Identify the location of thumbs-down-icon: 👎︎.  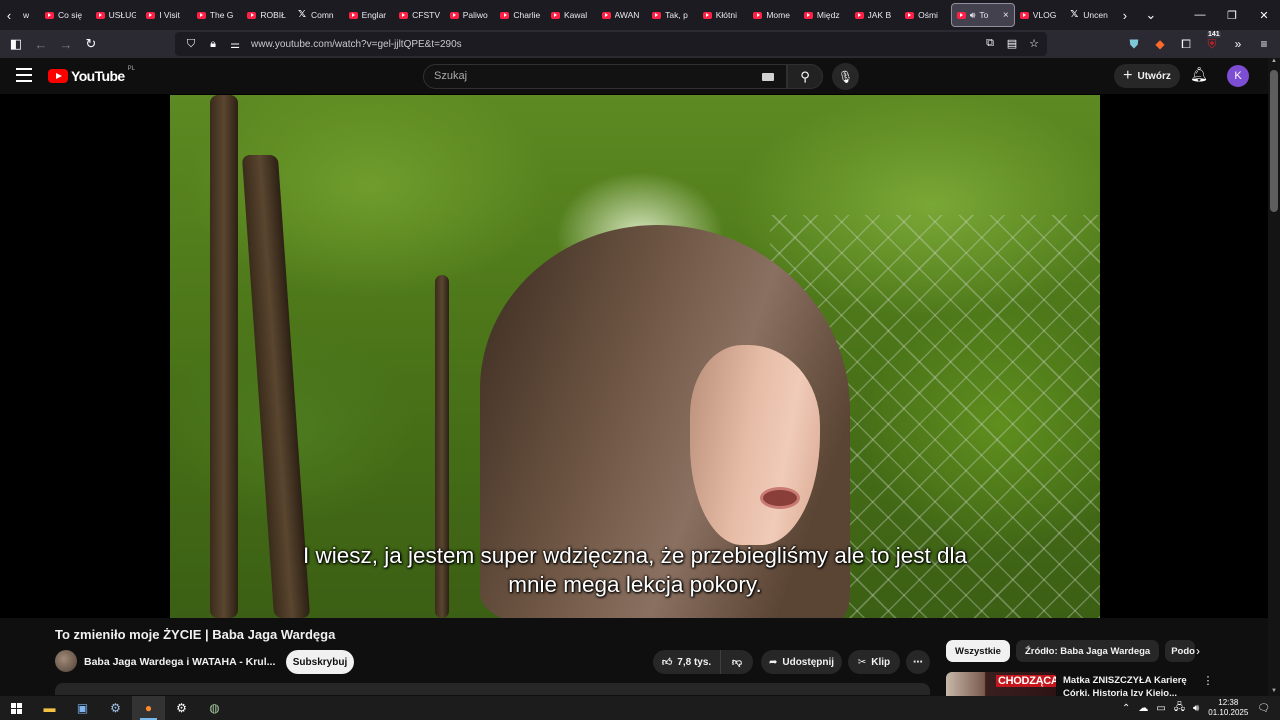
(737, 662).